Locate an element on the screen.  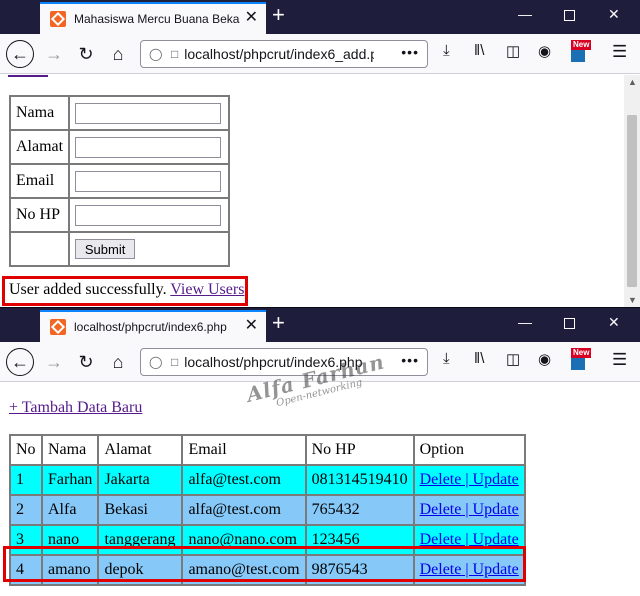
cell-no: 1 is located at coordinates (26, 480).